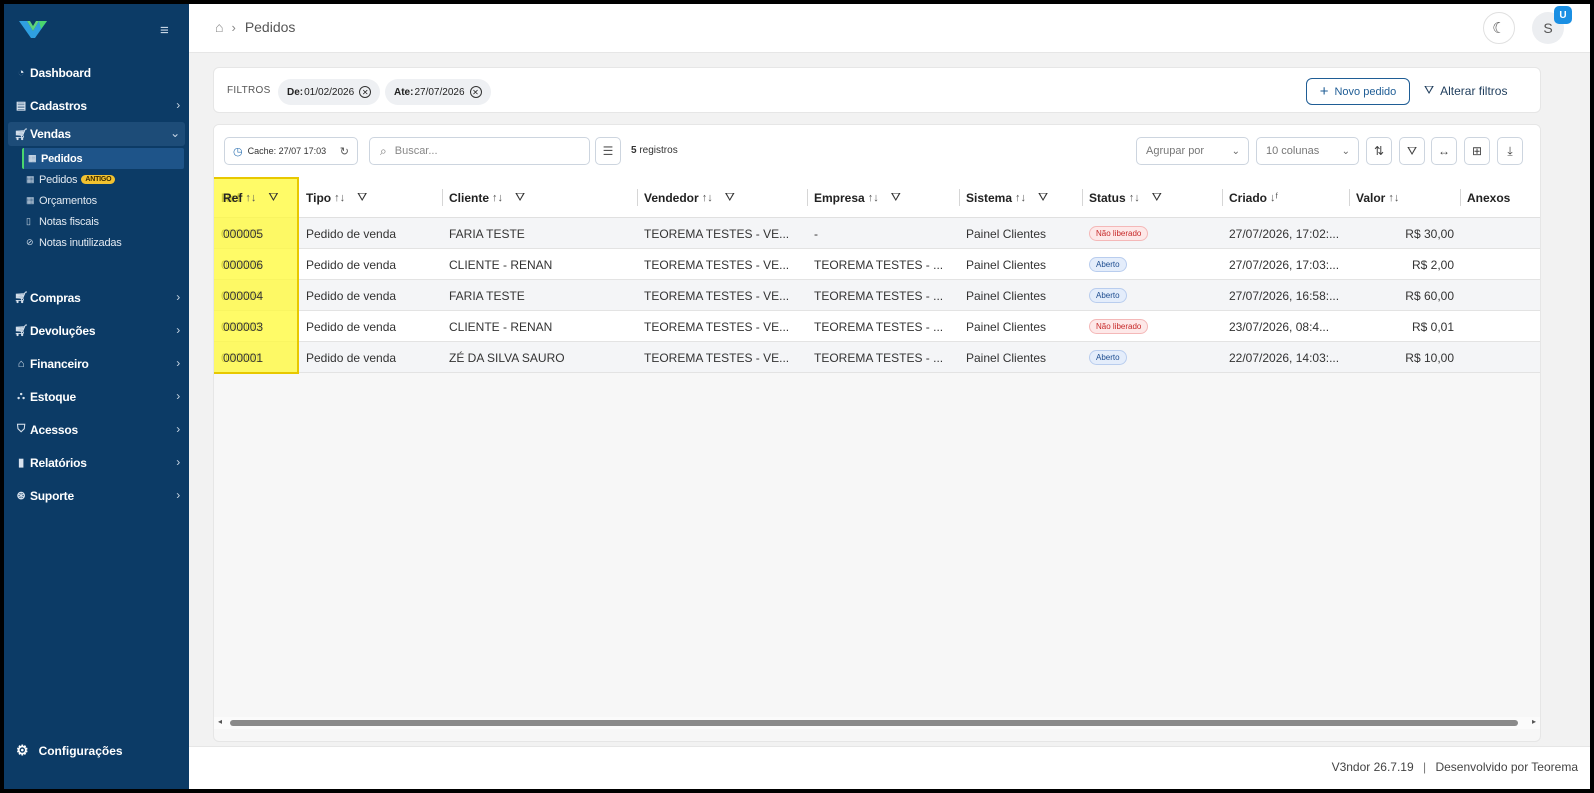  What do you see at coordinates (1108, 264) in the screenshot?
I see `status-badge: Aberto` at bounding box center [1108, 264].